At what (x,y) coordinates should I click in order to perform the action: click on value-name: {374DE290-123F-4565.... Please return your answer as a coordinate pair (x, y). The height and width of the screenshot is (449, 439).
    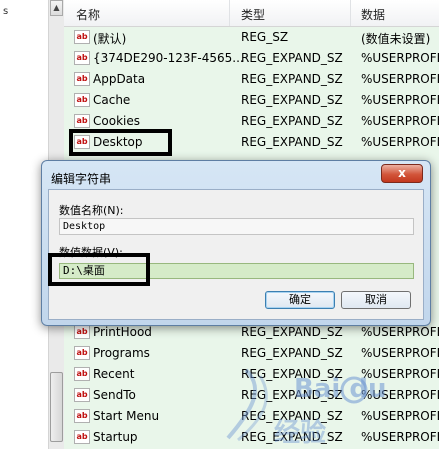
    Looking at the image, I should click on (168, 58).